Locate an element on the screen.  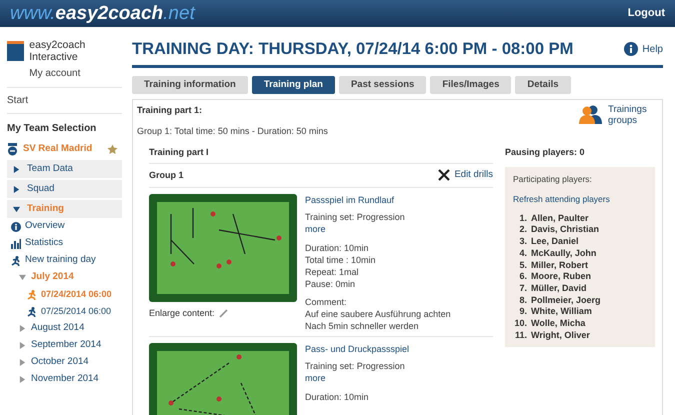
player-name: Pollmeier, Joerg is located at coordinates (566, 300).